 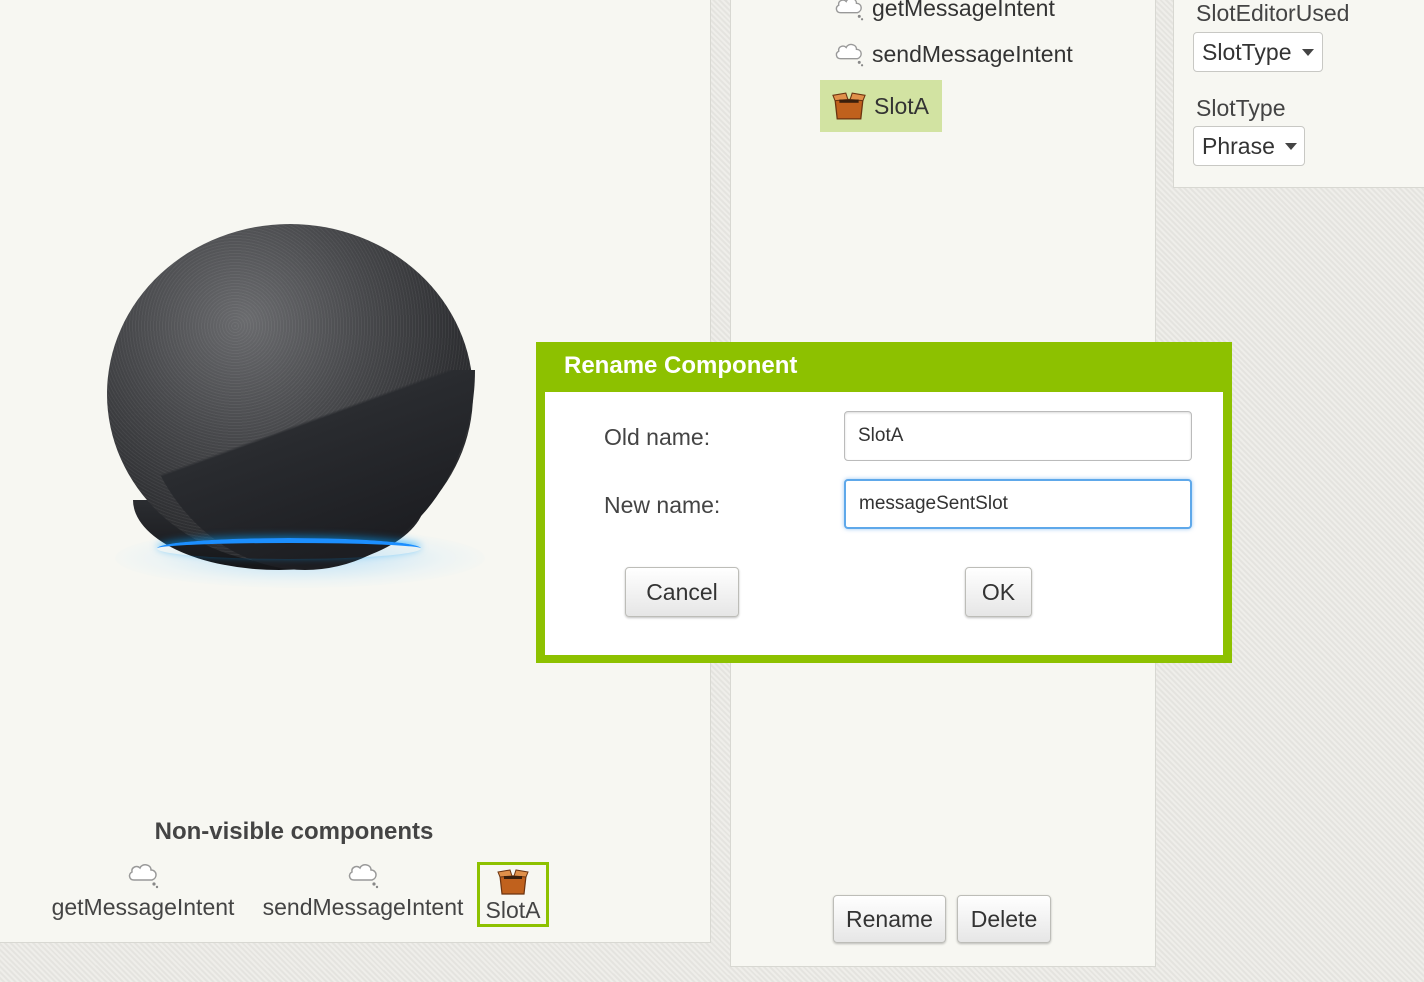 I want to click on old-name-field, so click(x=1018, y=436).